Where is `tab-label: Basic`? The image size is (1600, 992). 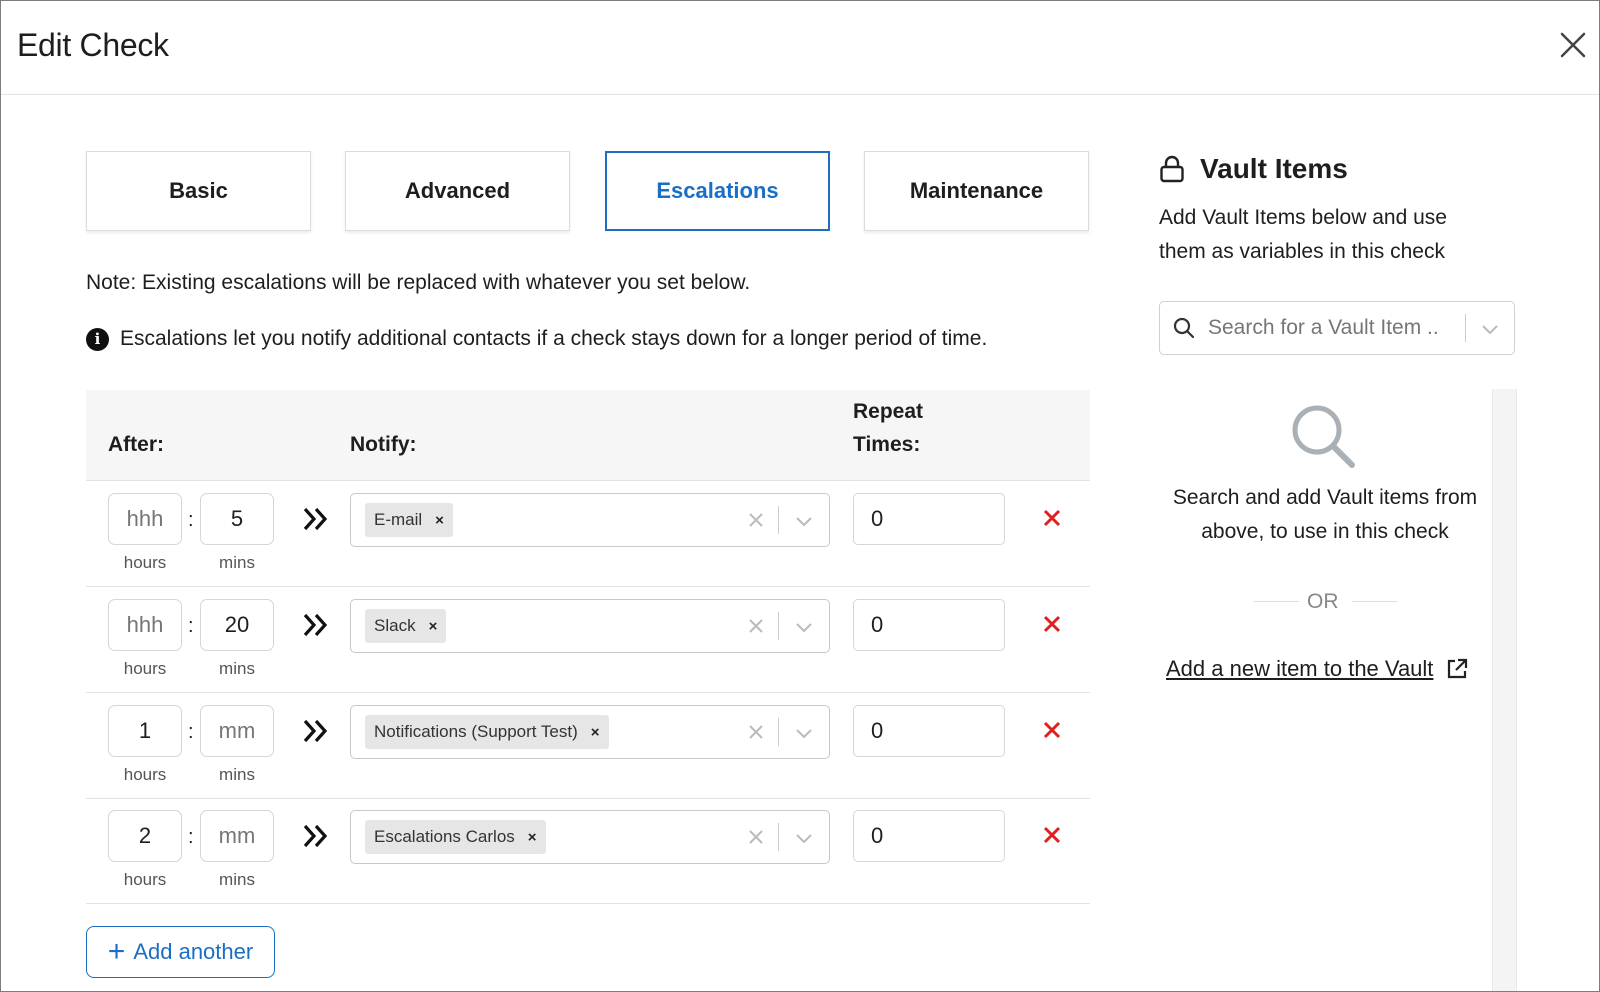 tab-label: Basic is located at coordinates (198, 190).